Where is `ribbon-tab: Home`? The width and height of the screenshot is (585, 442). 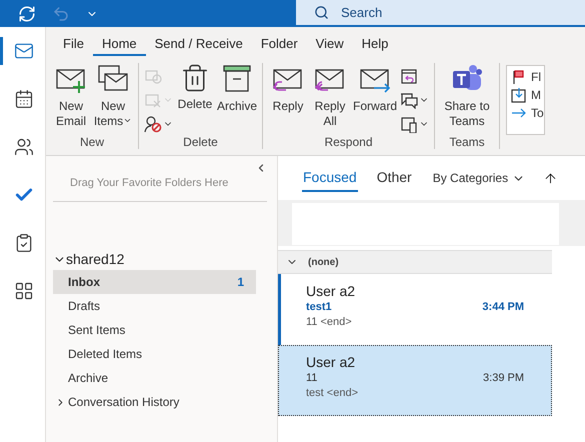
ribbon-tab: Home is located at coordinates (119, 44).